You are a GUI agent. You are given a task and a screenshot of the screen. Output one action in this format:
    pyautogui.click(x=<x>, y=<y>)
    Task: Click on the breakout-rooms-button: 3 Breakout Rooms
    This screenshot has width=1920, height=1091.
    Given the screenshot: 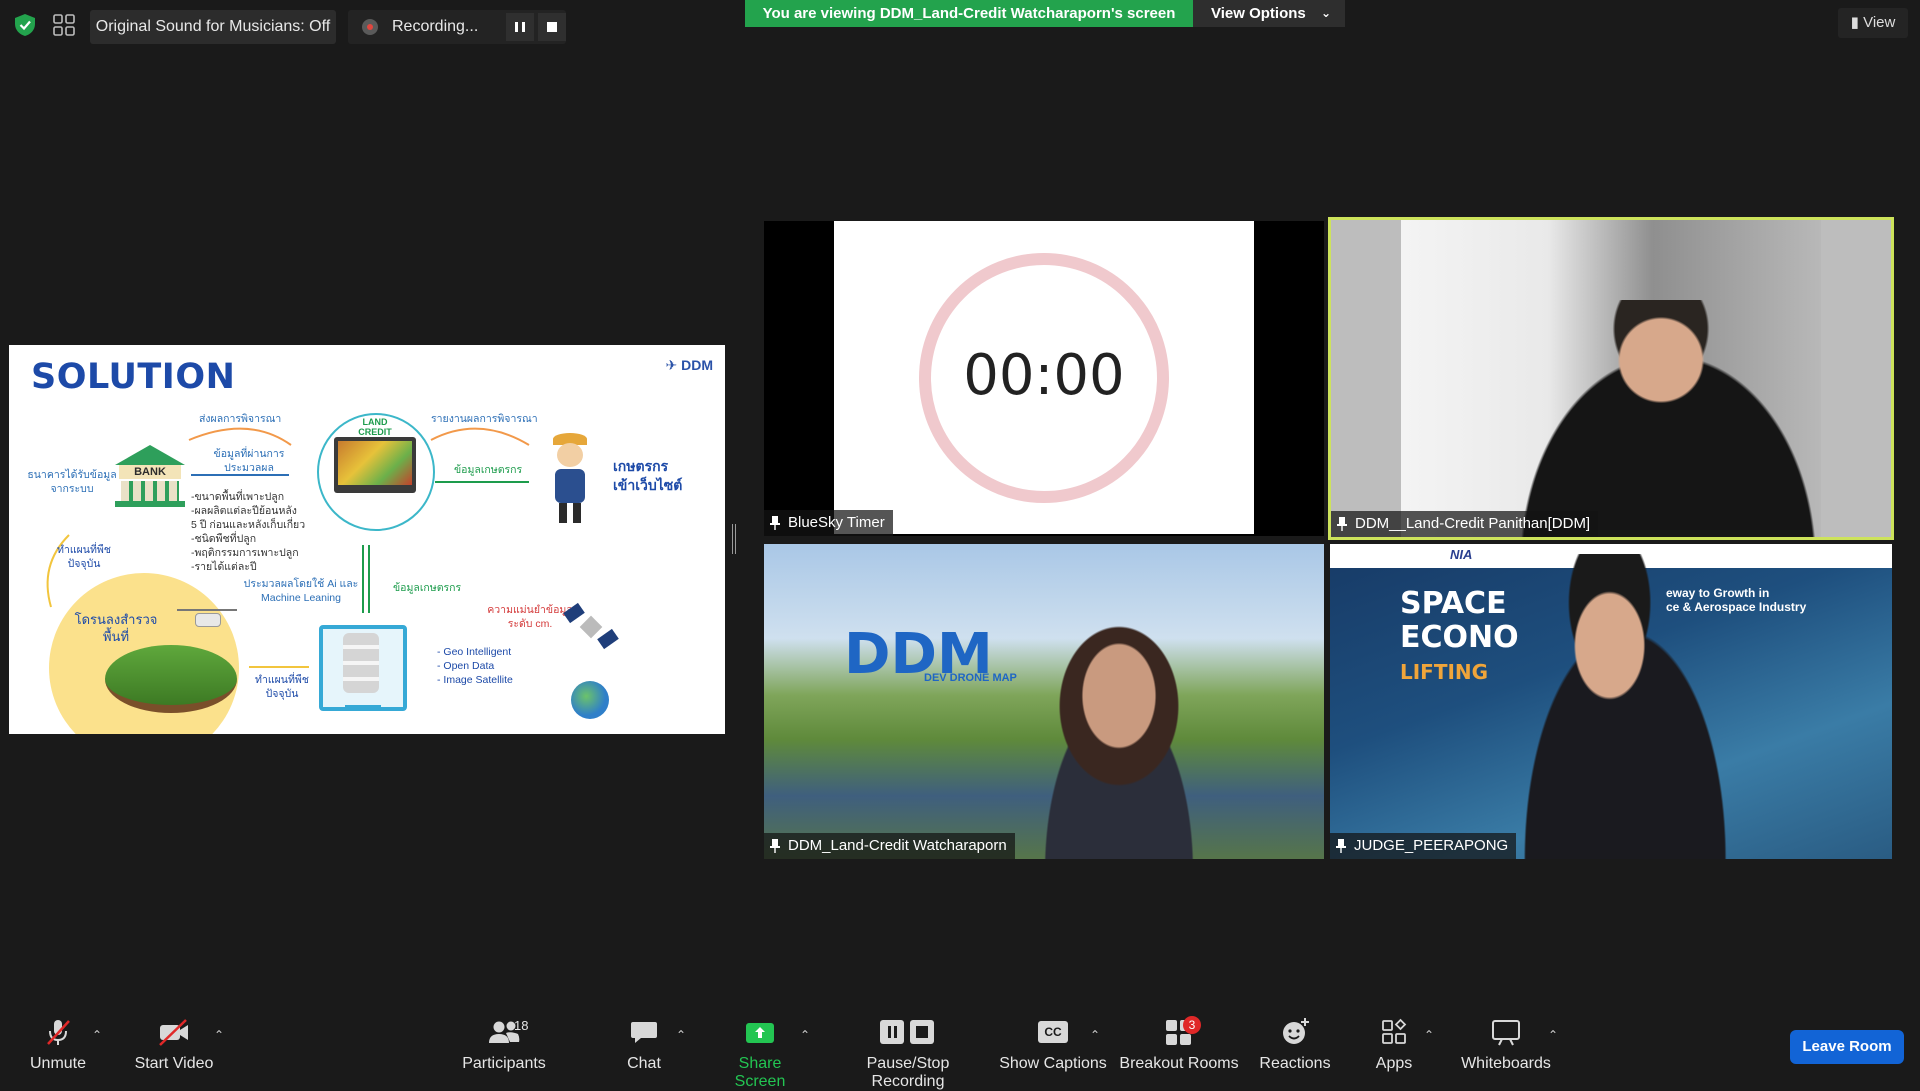 What is the action you would take?
    pyautogui.click(x=1179, y=1044)
    